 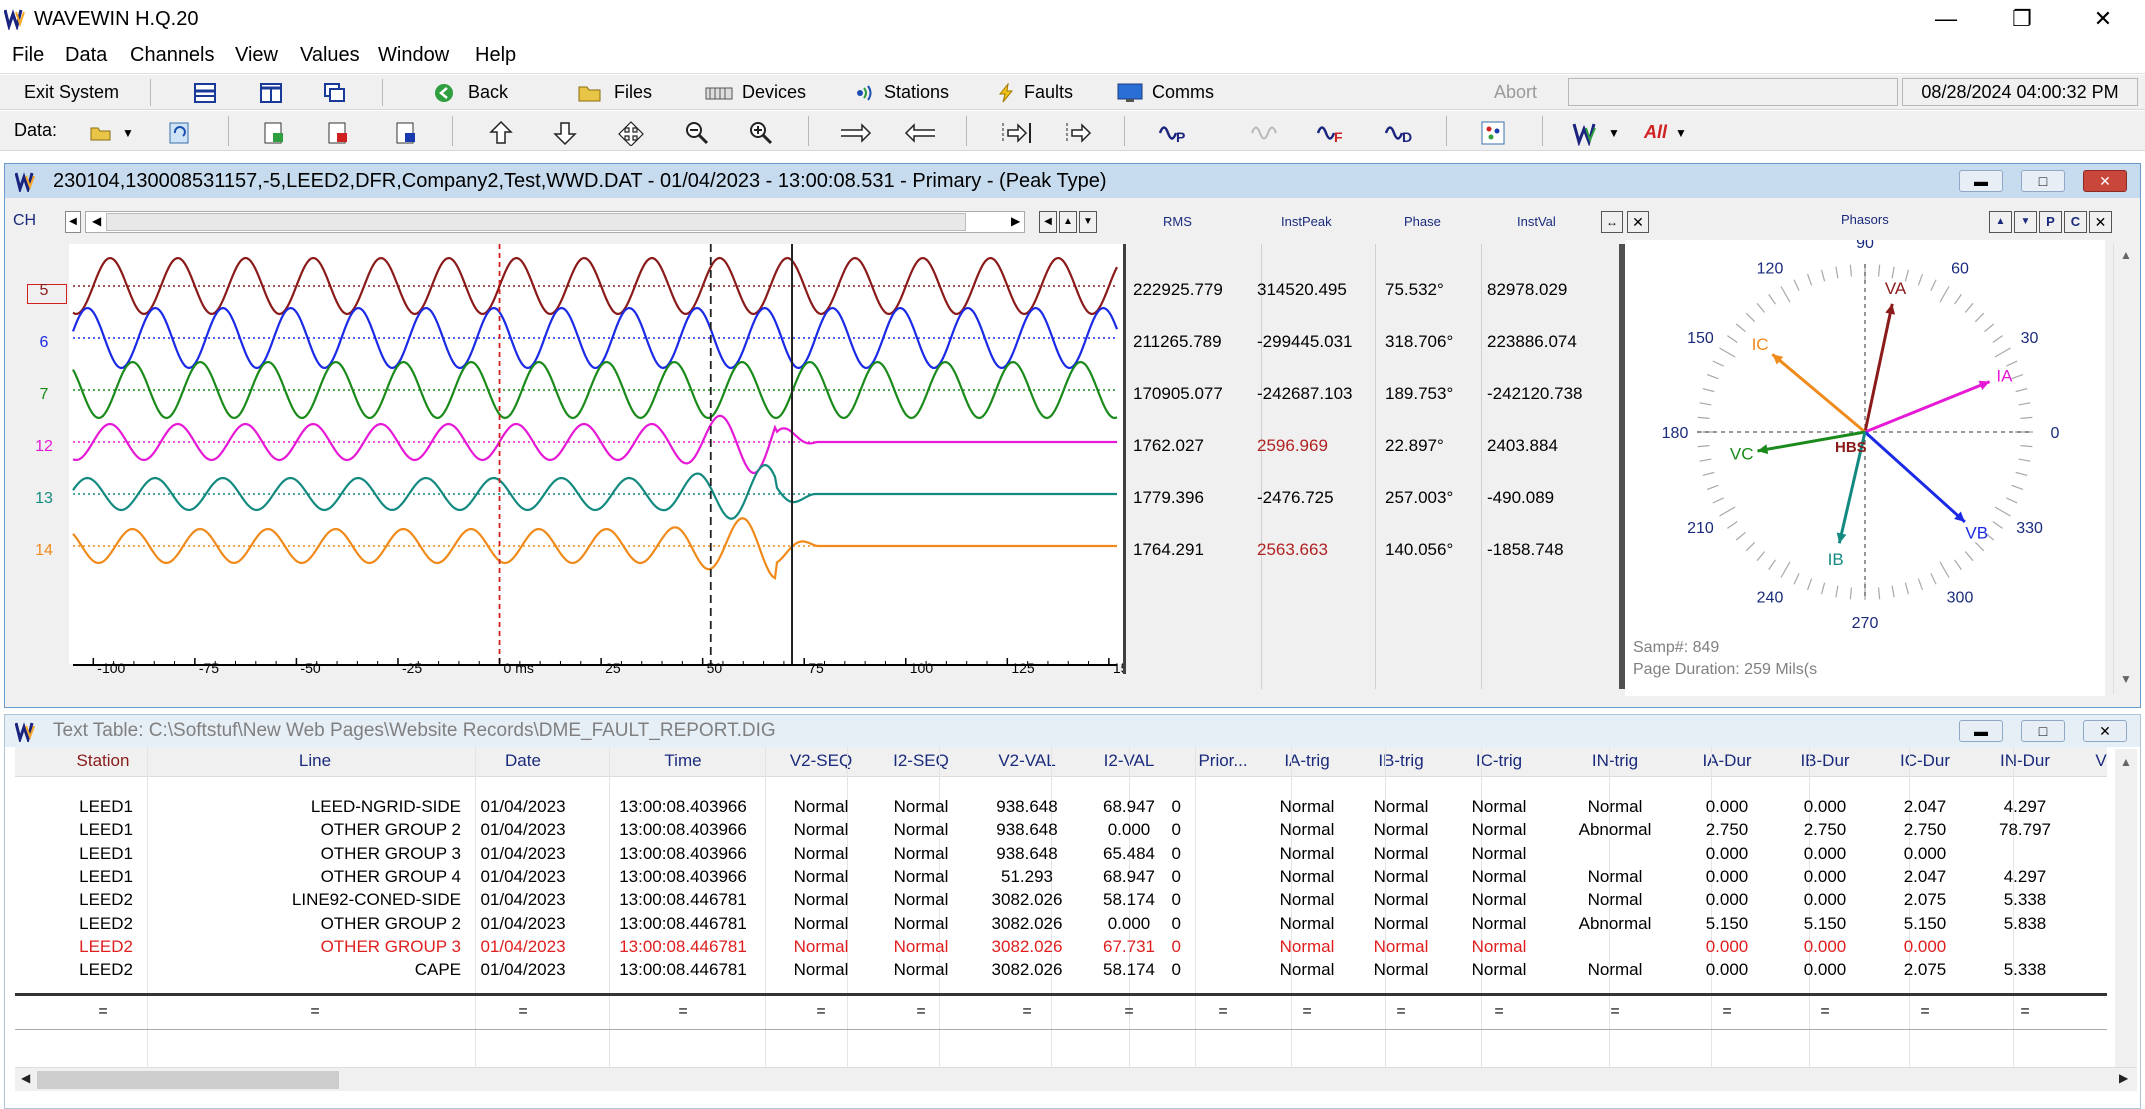 I want to click on table-cell: 5.338, so click(x=2025, y=900).